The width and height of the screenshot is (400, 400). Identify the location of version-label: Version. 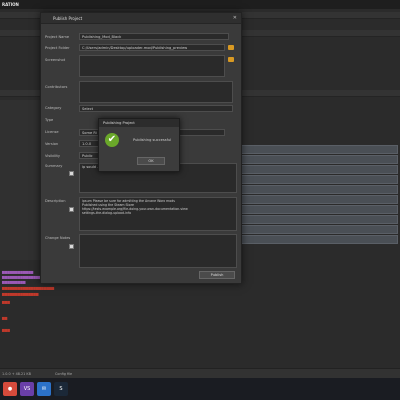
(52, 144).